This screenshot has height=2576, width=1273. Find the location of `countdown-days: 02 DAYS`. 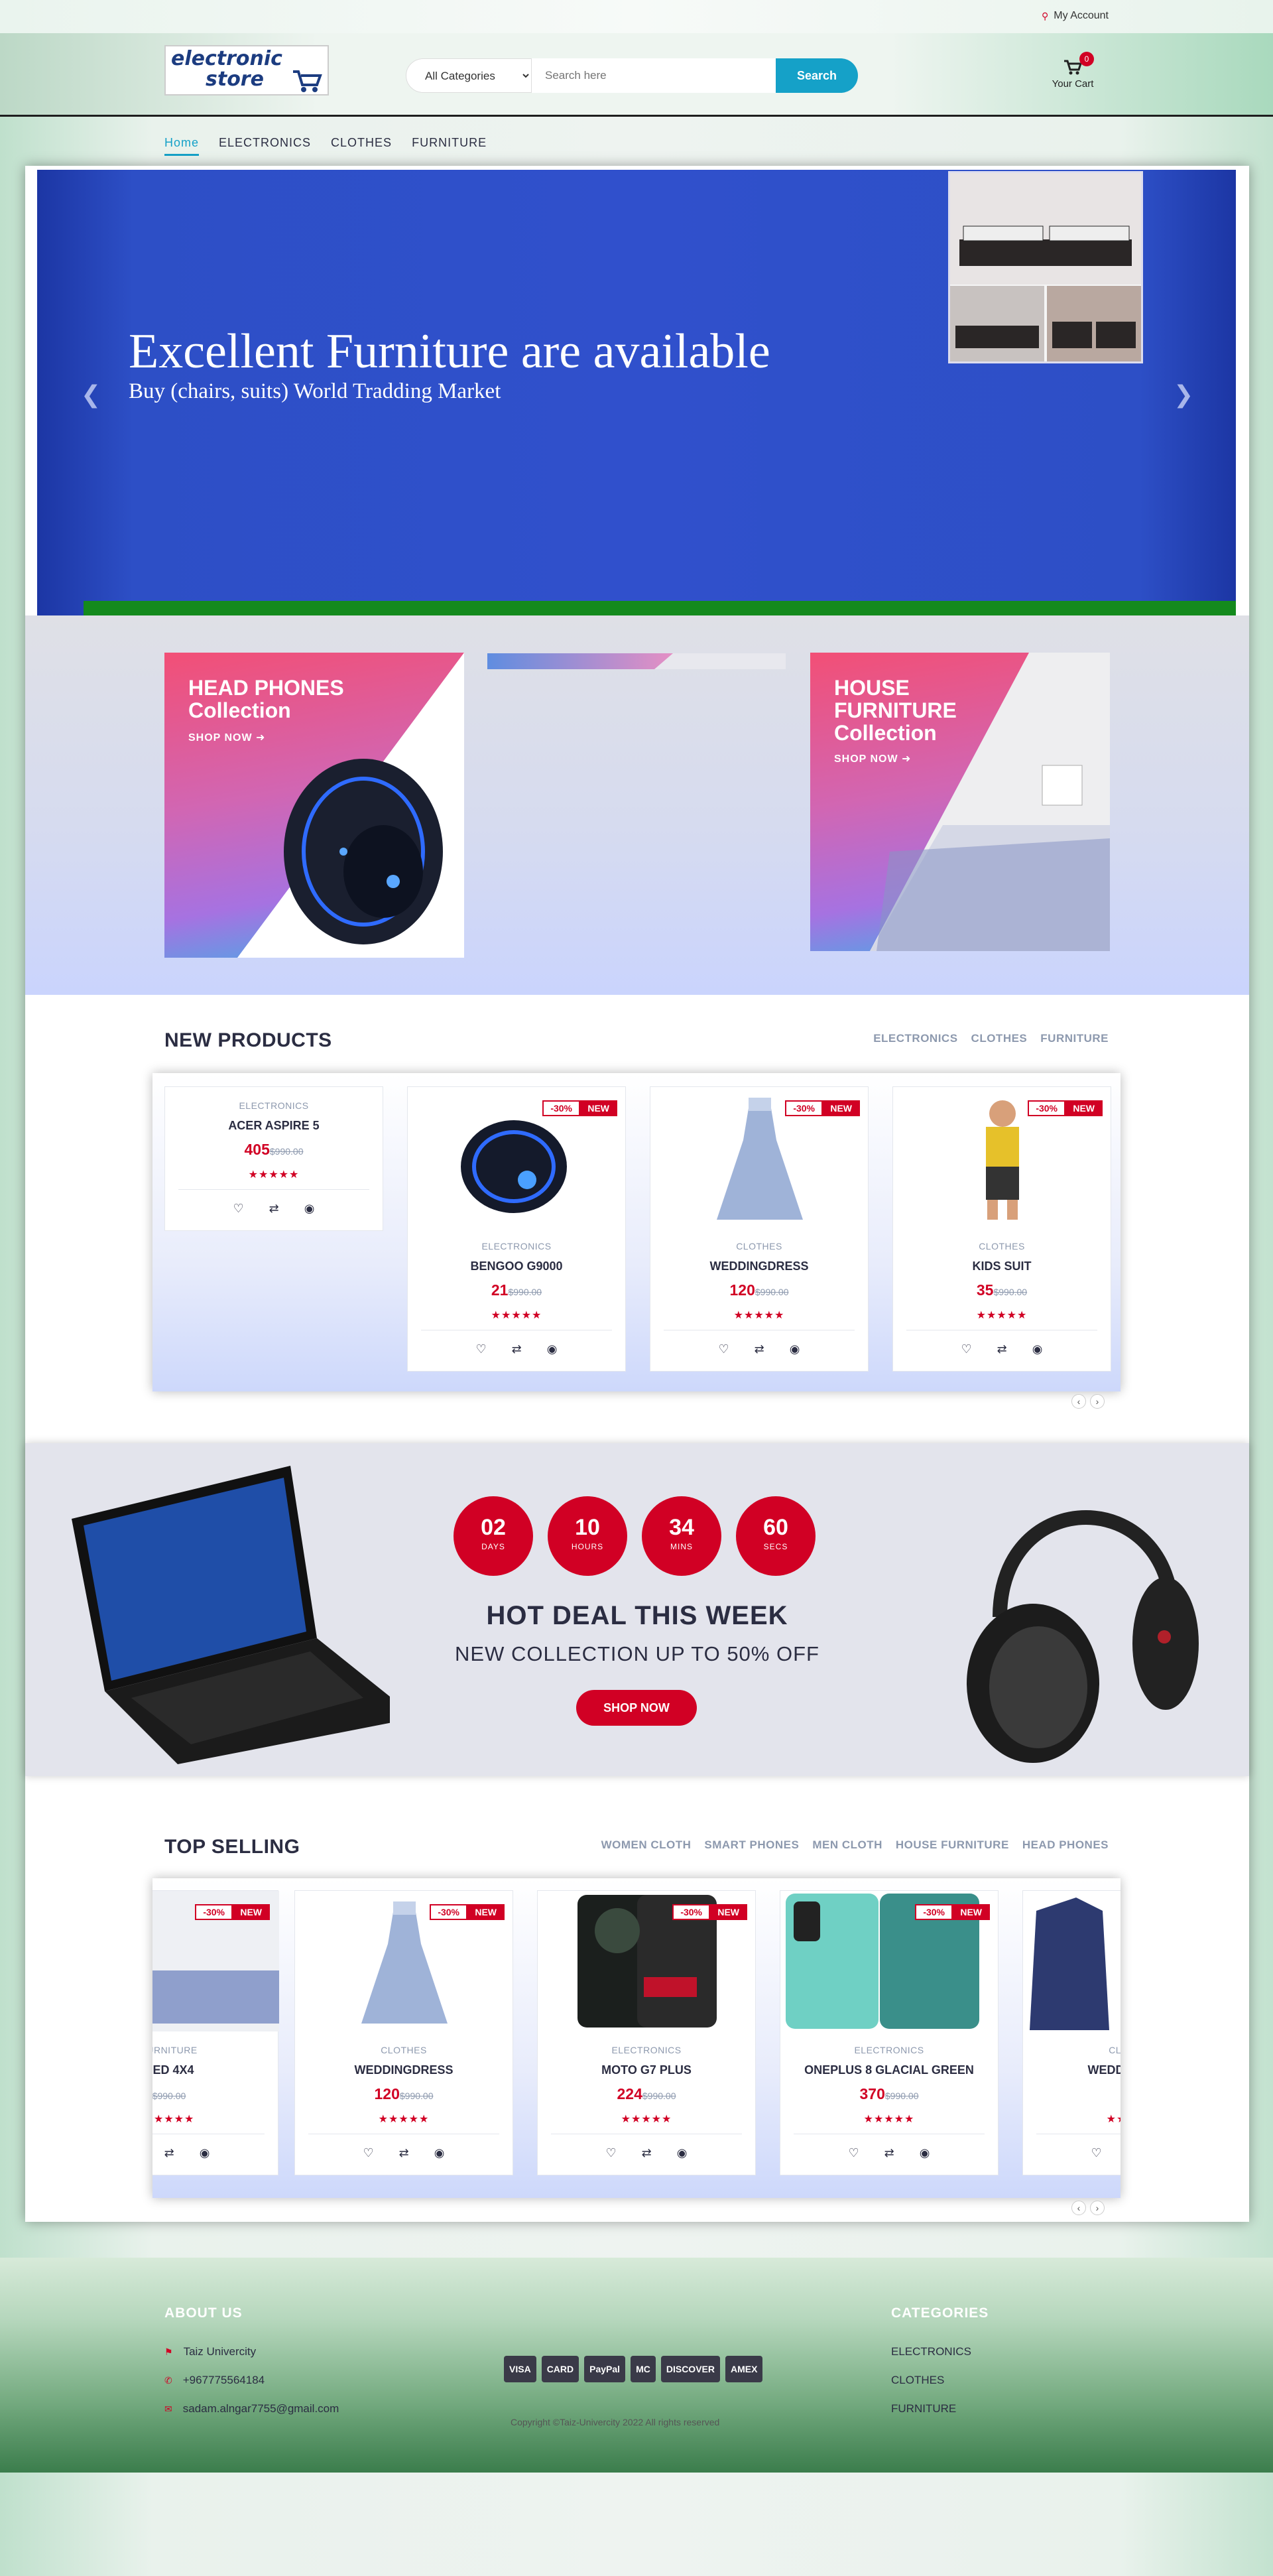

countdown-days: 02 DAYS is located at coordinates (493, 1536).